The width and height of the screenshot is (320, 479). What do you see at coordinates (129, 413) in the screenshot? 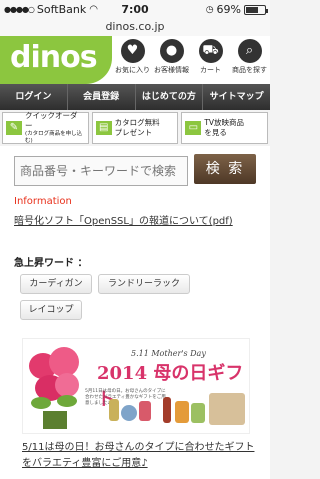
I see `gift-item-watch` at bounding box center [129, 413].